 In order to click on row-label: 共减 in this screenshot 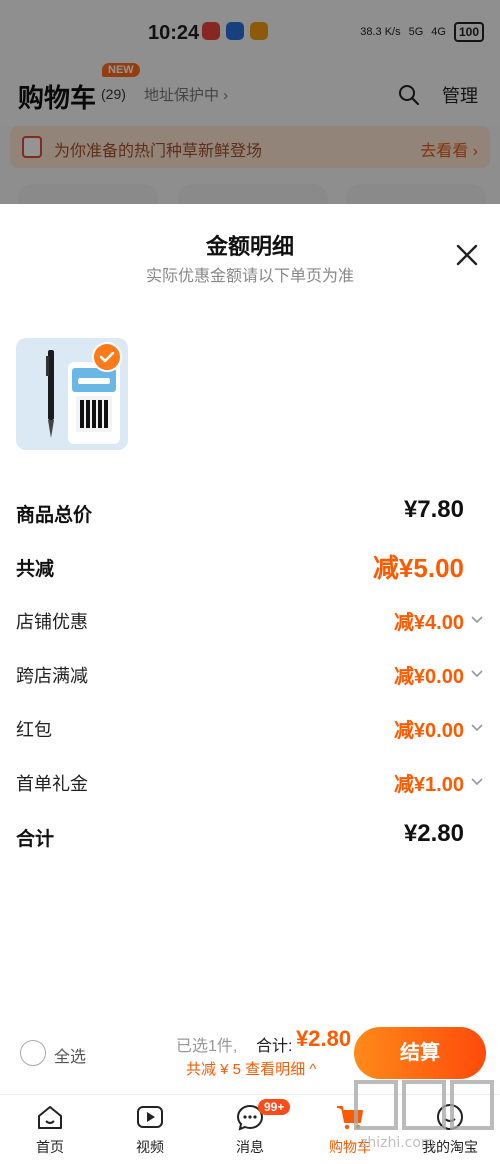, I will do `click(35, 569)`.